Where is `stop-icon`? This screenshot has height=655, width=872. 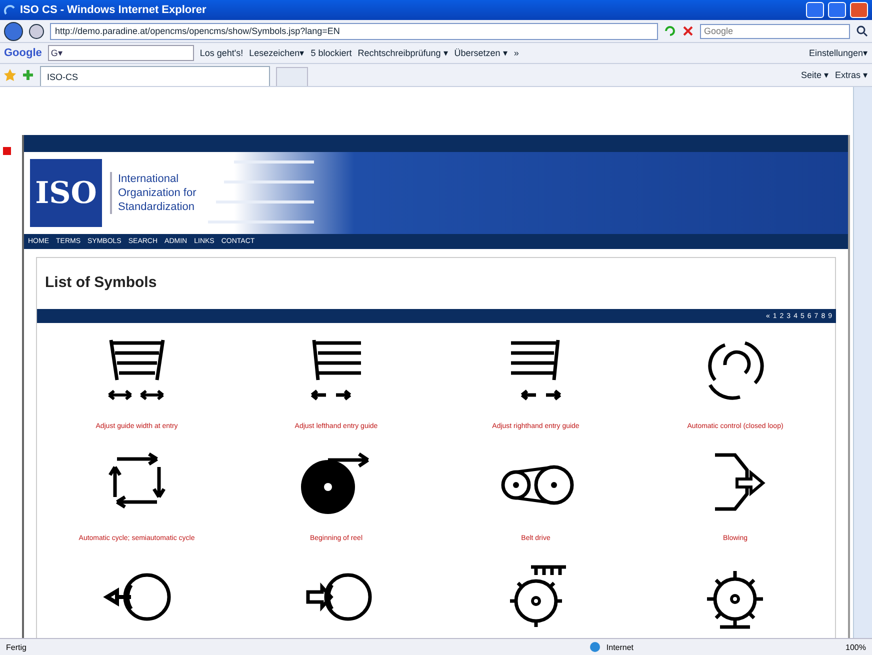
stop-icon is located at coordinates (688, 31).